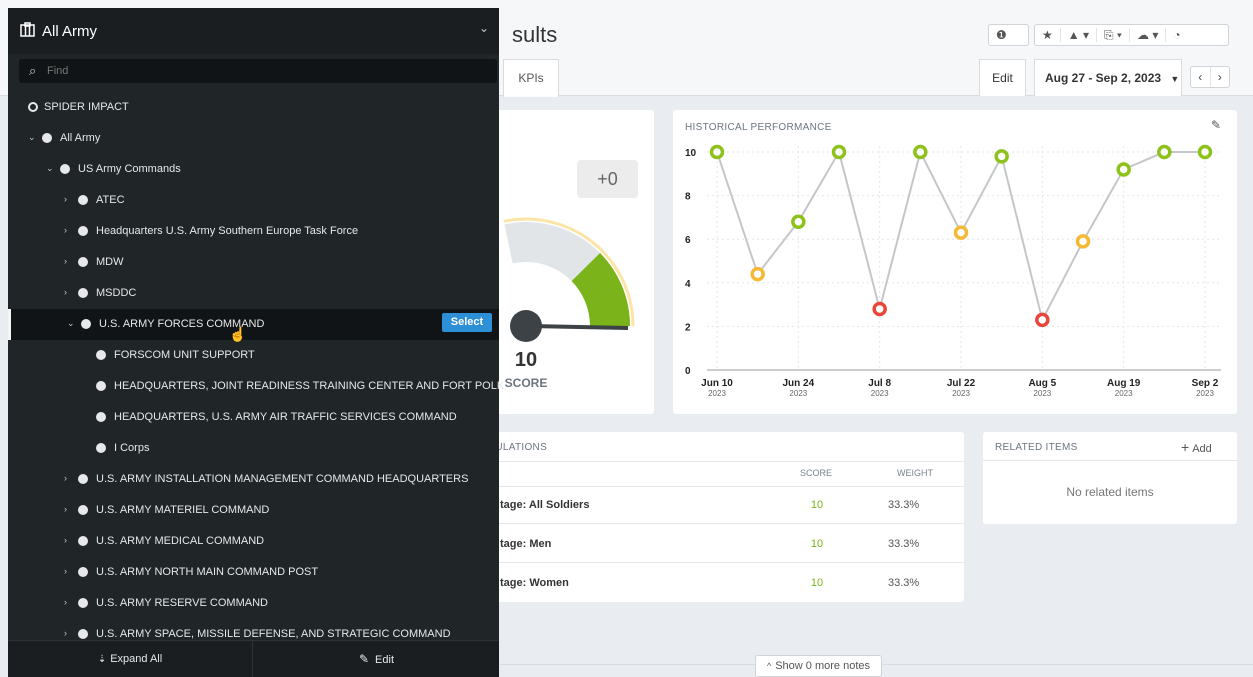 This screenshot has width=1253, height=677. Describe the element at coordinates (545, 505) in the screenshot. I see `row-name: tage: All Soldiers` at that location.